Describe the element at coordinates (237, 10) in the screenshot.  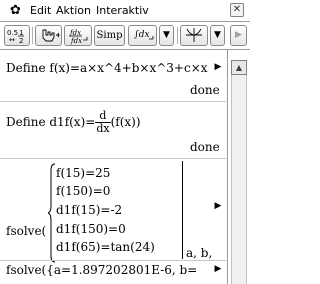
I see `close-icon: ✕` at that location.